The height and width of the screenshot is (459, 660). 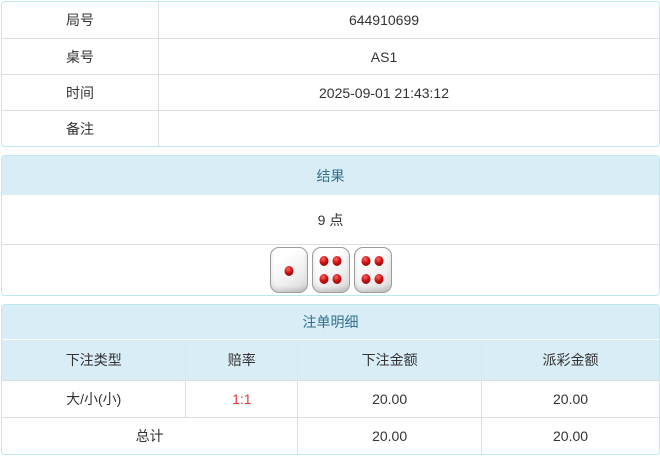 What do you see at coordinates (330, 322) in the screenshot?
I see `bets-panel-title: 注单明细` at bounding box center [330, 322].